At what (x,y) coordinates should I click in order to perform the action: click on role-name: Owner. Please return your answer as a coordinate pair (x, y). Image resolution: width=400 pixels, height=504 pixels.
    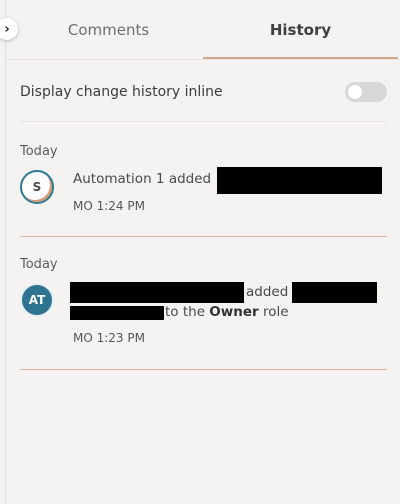
    Looking at the image, I should click on (234, 312).